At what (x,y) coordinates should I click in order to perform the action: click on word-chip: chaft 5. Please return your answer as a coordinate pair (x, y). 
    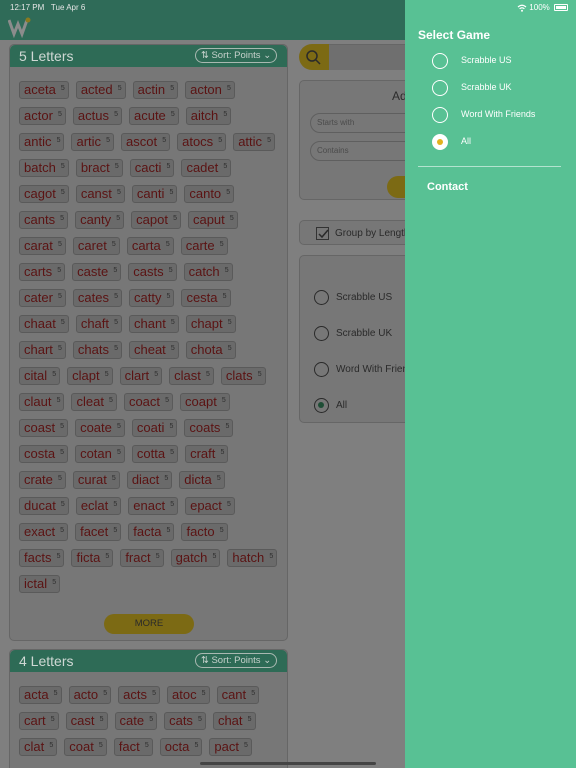
    Looking at the image, I should click on (98, 324).